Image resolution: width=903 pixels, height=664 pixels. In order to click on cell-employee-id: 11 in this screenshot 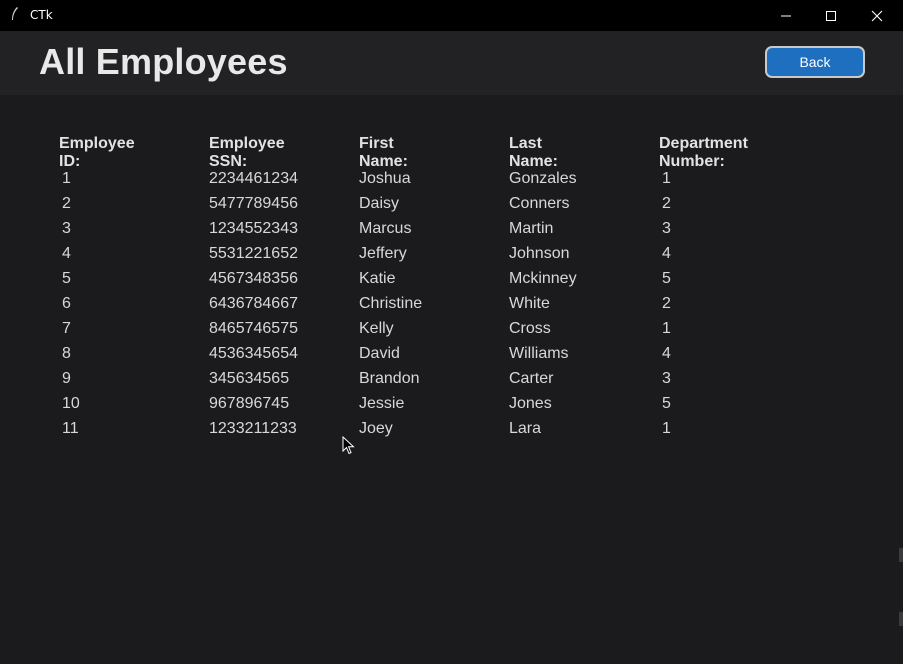, I will do `click(70, 428)`.